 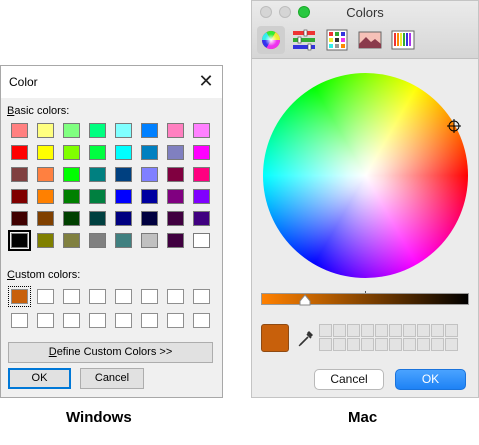 I want to click on eyedropper-icon, so click(x=306, y=338).